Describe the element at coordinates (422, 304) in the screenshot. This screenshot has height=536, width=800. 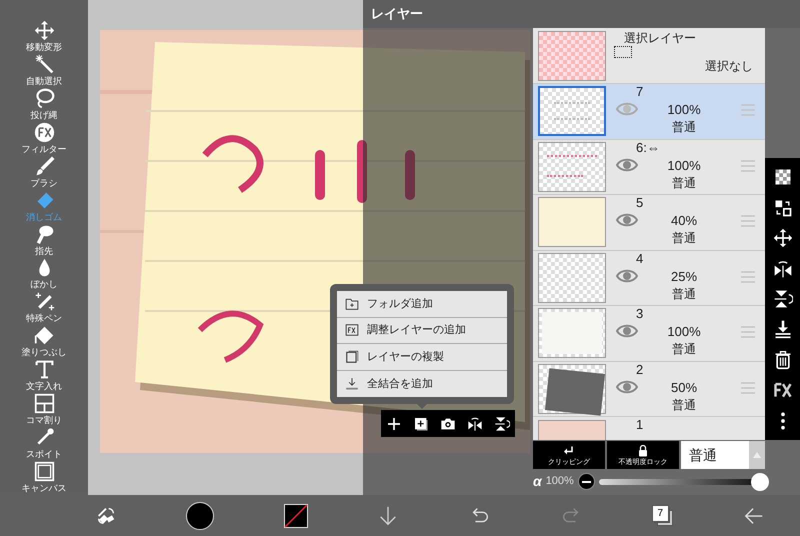
I see `menu-item: フォルダ追加` at that location.